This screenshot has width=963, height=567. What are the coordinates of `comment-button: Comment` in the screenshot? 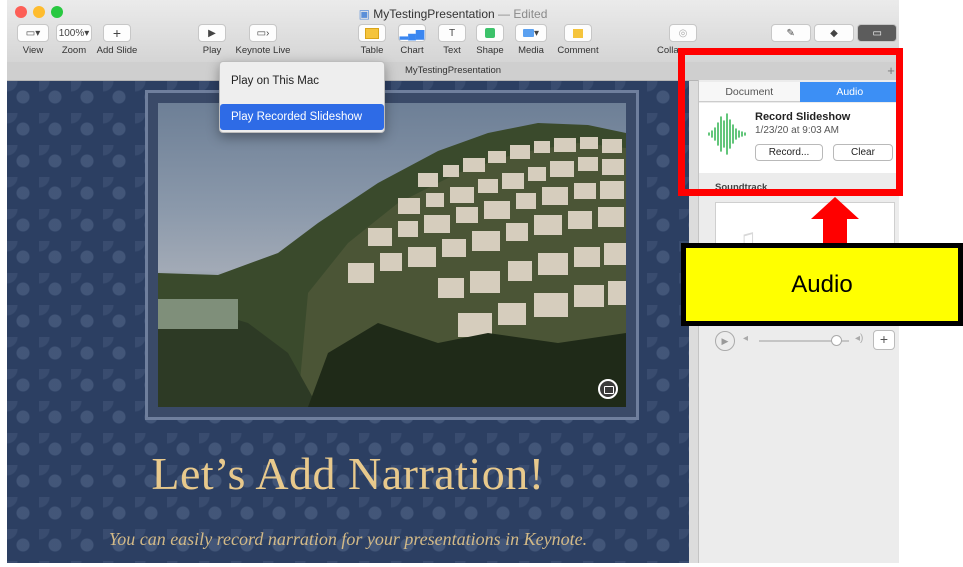 It's located at (578, 40).